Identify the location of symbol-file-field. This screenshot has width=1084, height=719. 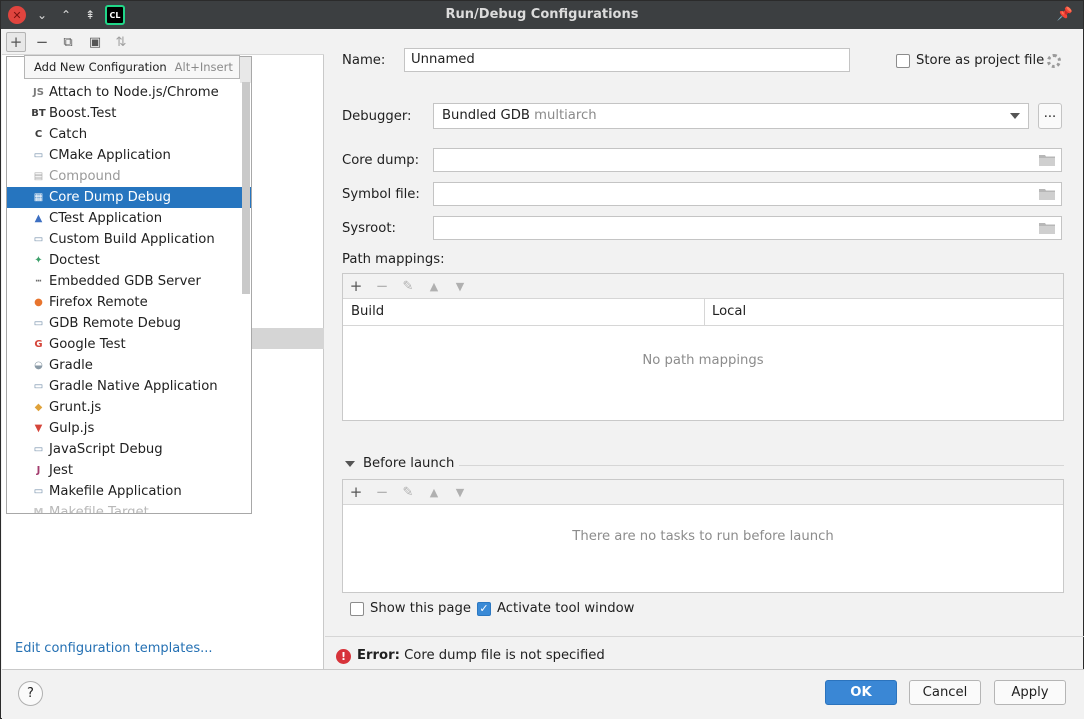
(747, 194).